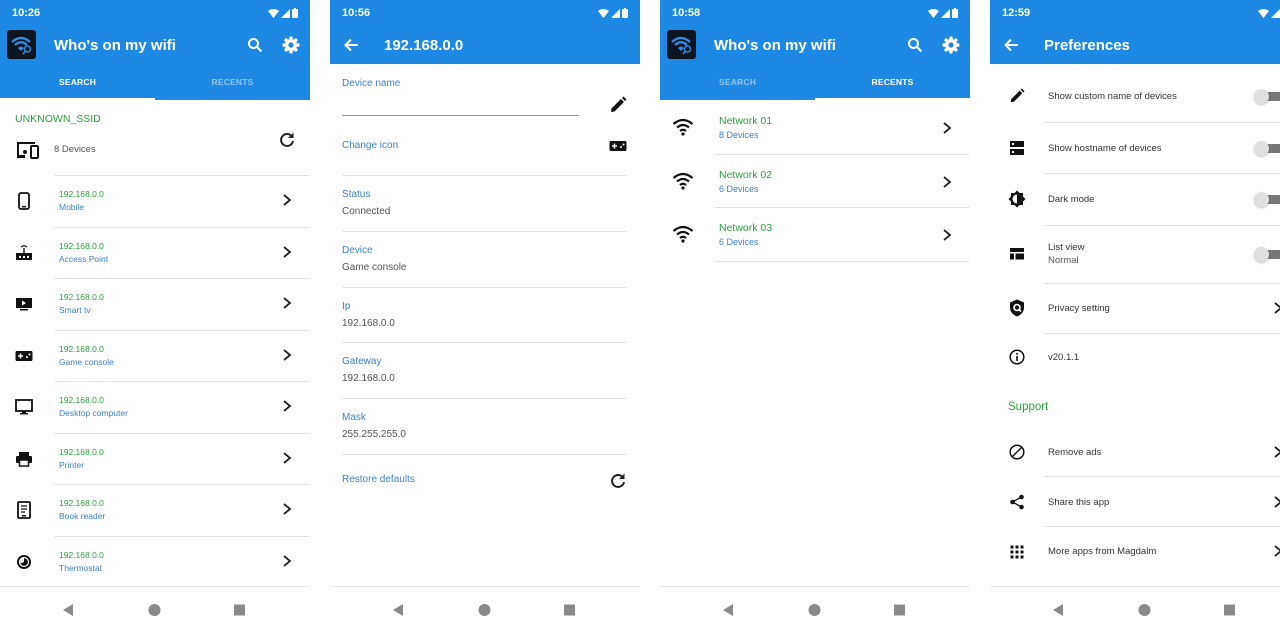 This screenshot has height=636, width=1280. Describe the element at coordinates (1135, 254) in the screenshot. I see `pref-list-view: List view Normal` at that location.